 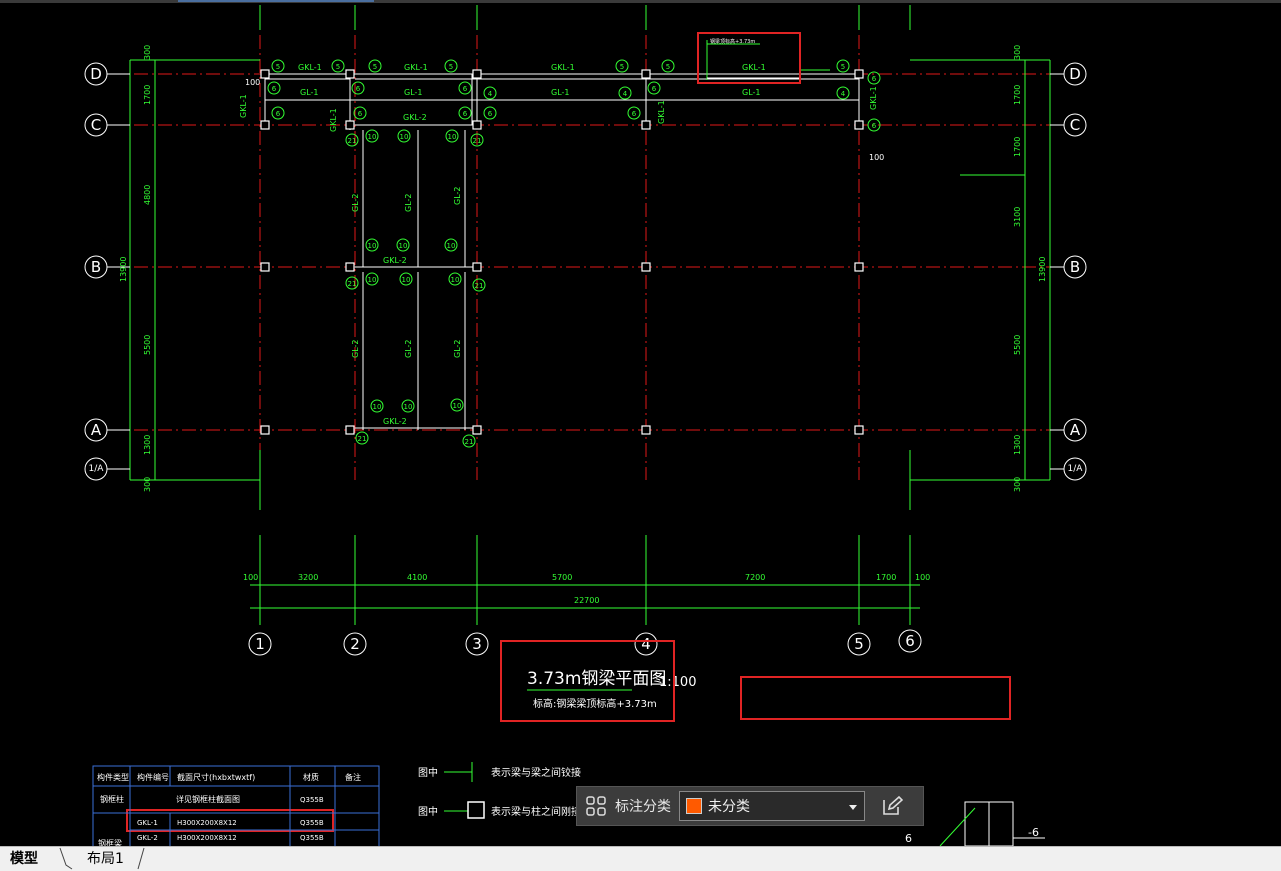 What do you see at coordinates (1075, 430) in the screenshot?
I see `axis-label-A-right: A` at bounding box center [1075, 430].